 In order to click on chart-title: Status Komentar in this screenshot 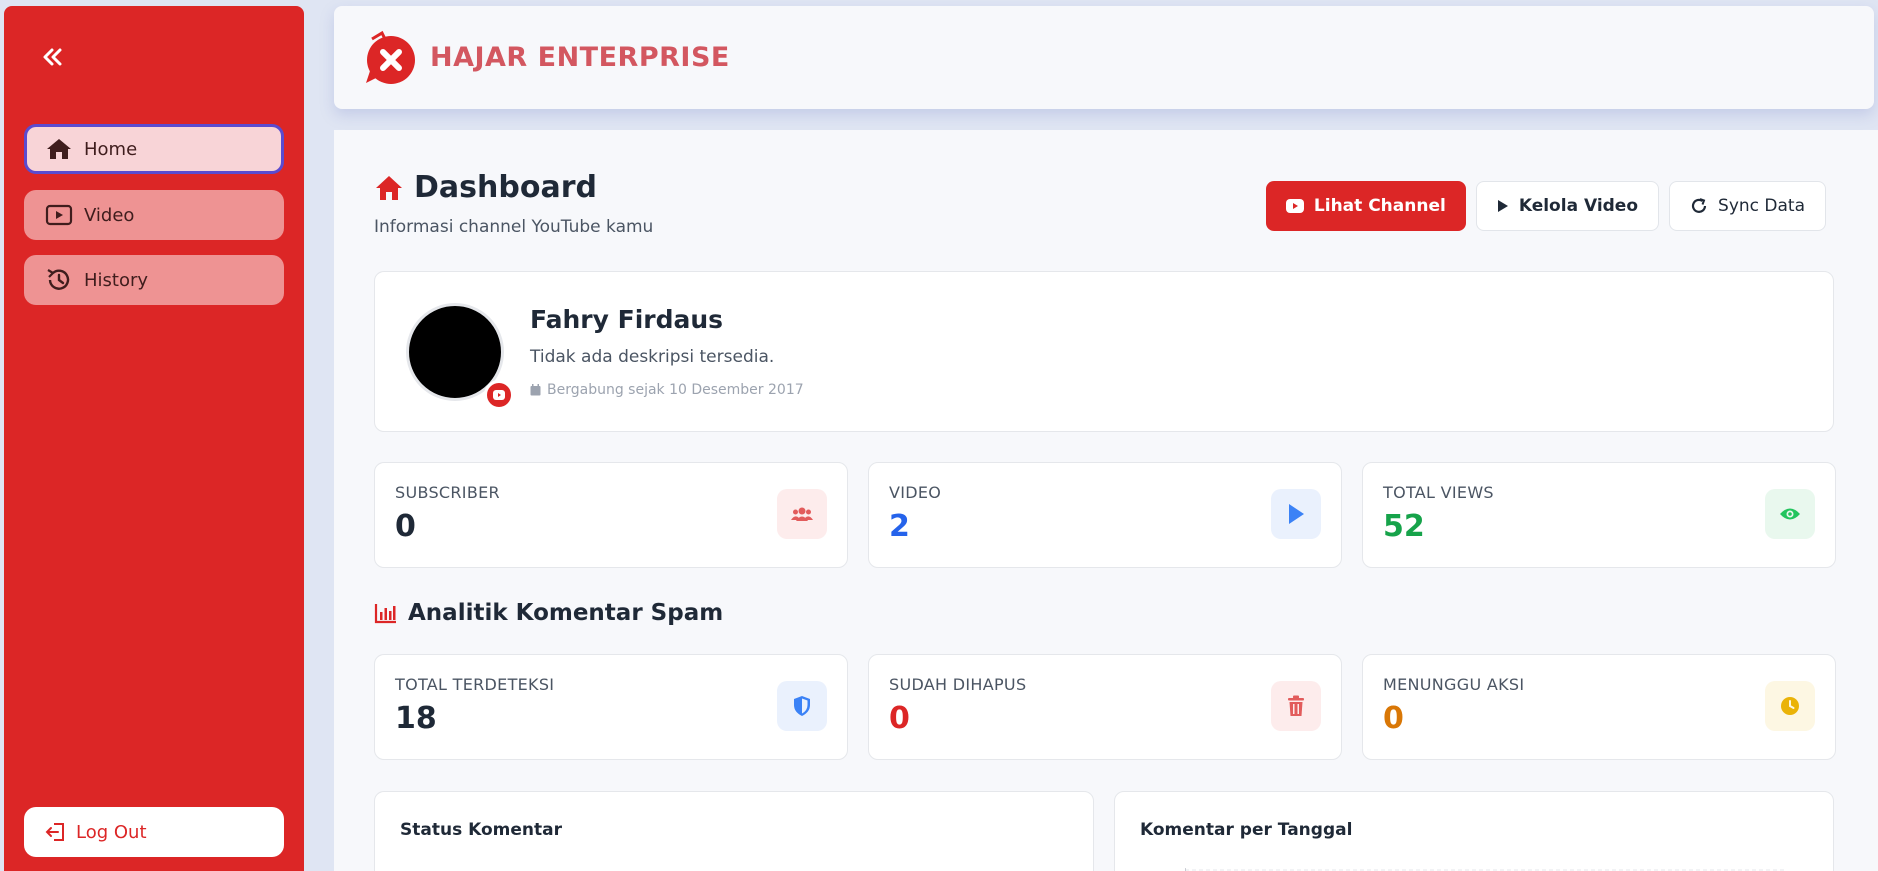, I will do `click(481, 830)`.